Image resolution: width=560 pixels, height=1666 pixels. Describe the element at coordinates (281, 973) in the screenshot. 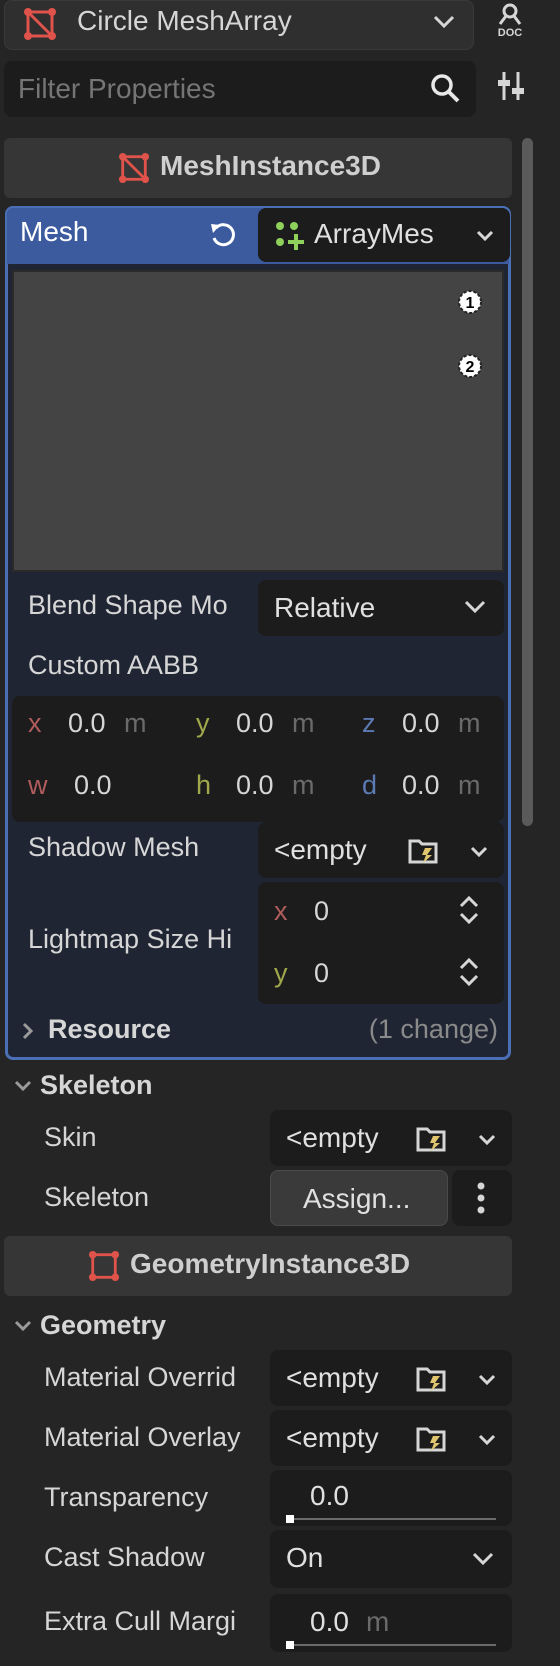

I see `lightmap-y-label: y` at that location.